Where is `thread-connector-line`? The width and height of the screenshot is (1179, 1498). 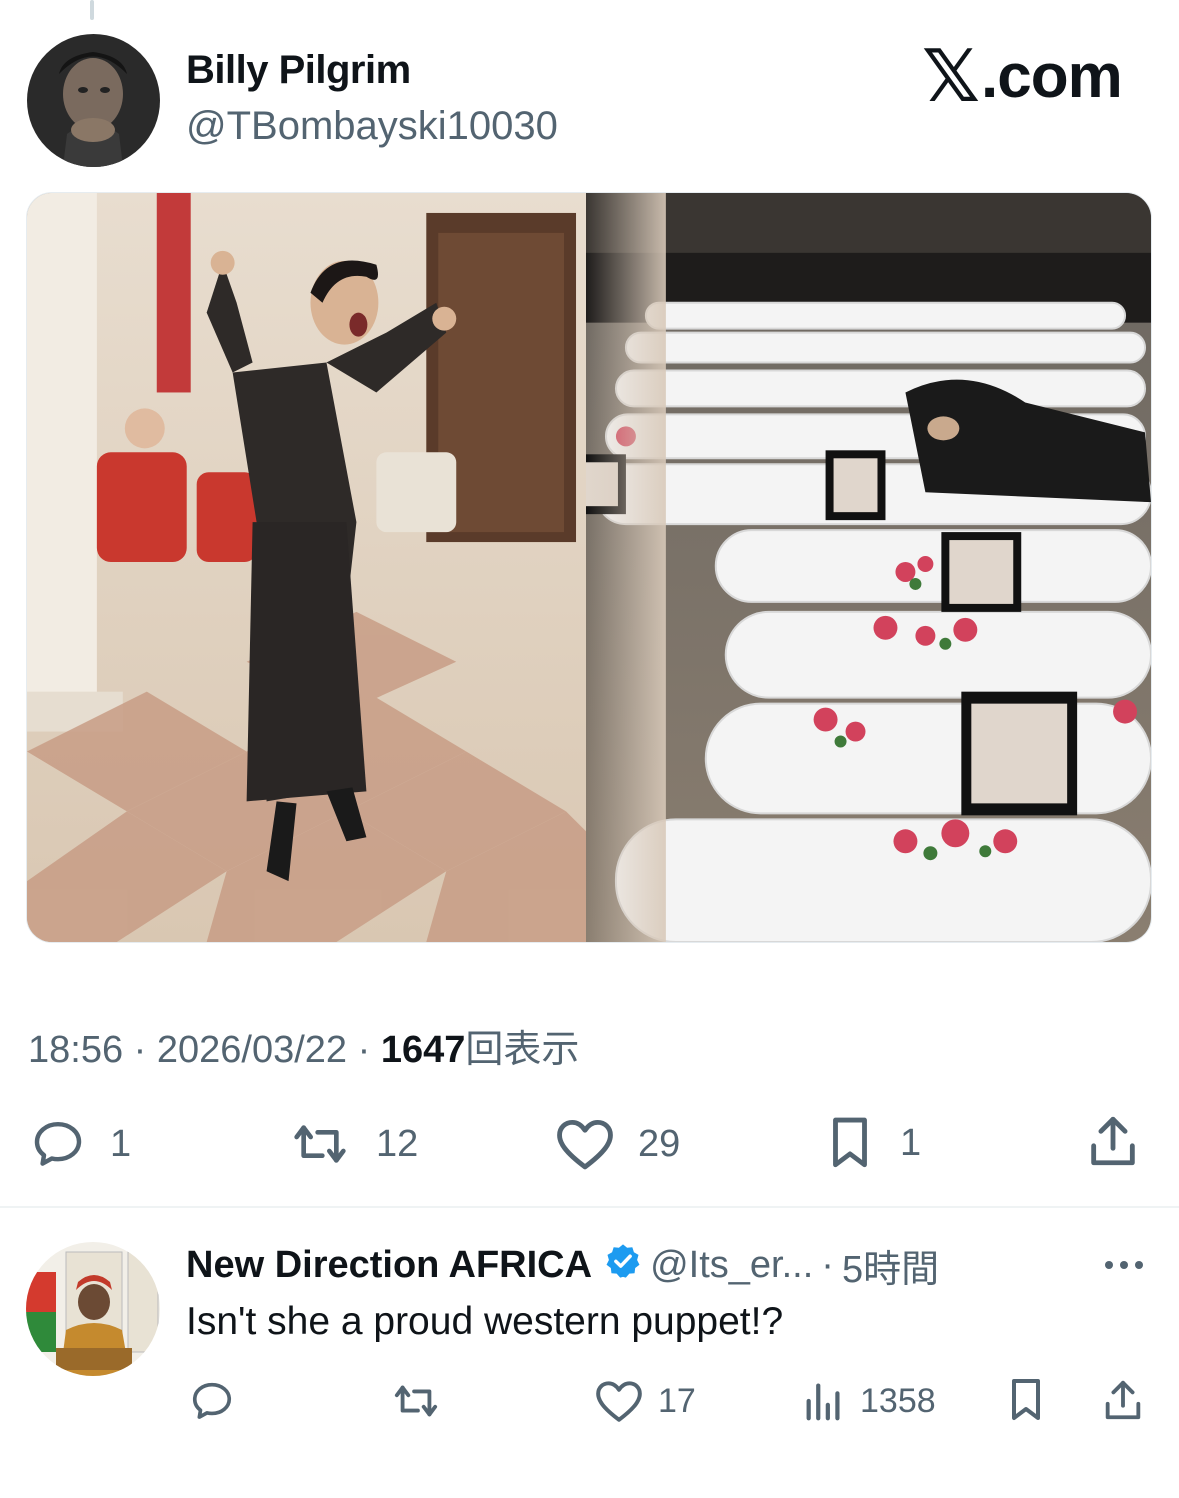
thread-connector-line is located at coordinates (92, 10).